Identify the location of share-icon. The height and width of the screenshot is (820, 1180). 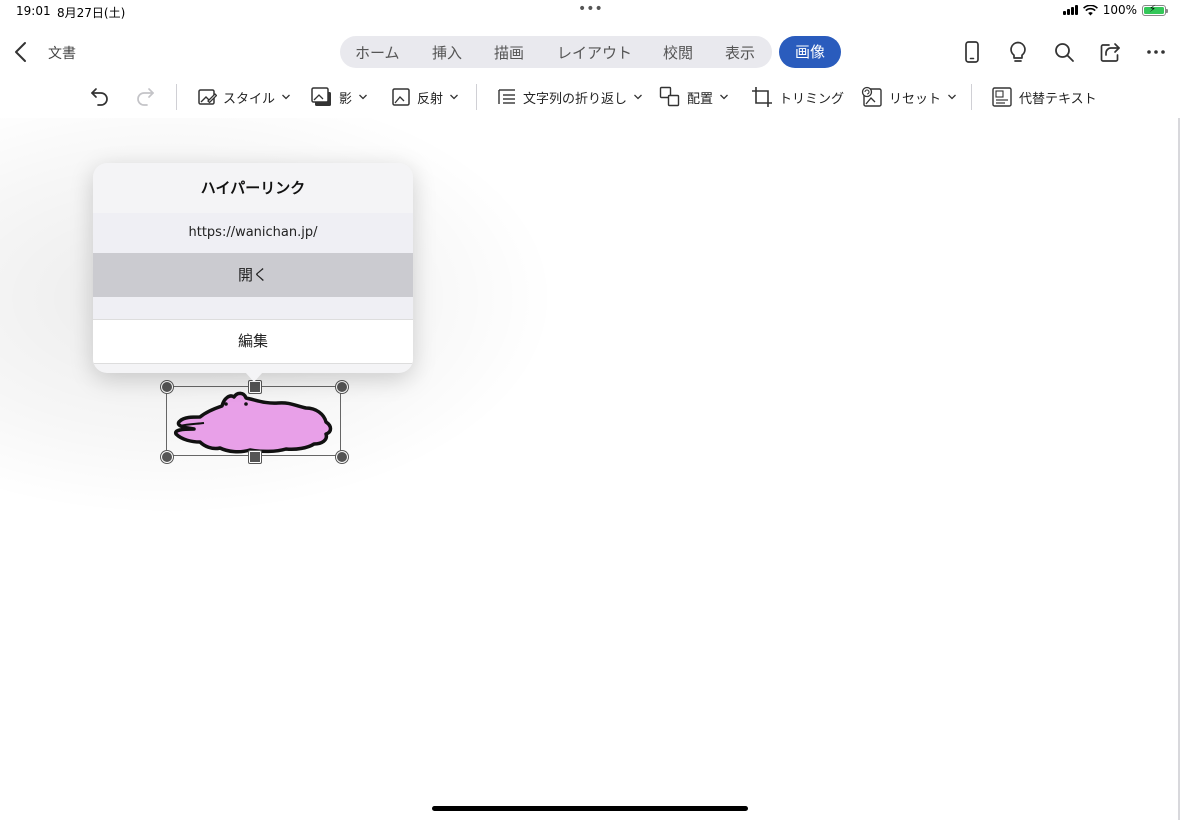
(1110, 52).